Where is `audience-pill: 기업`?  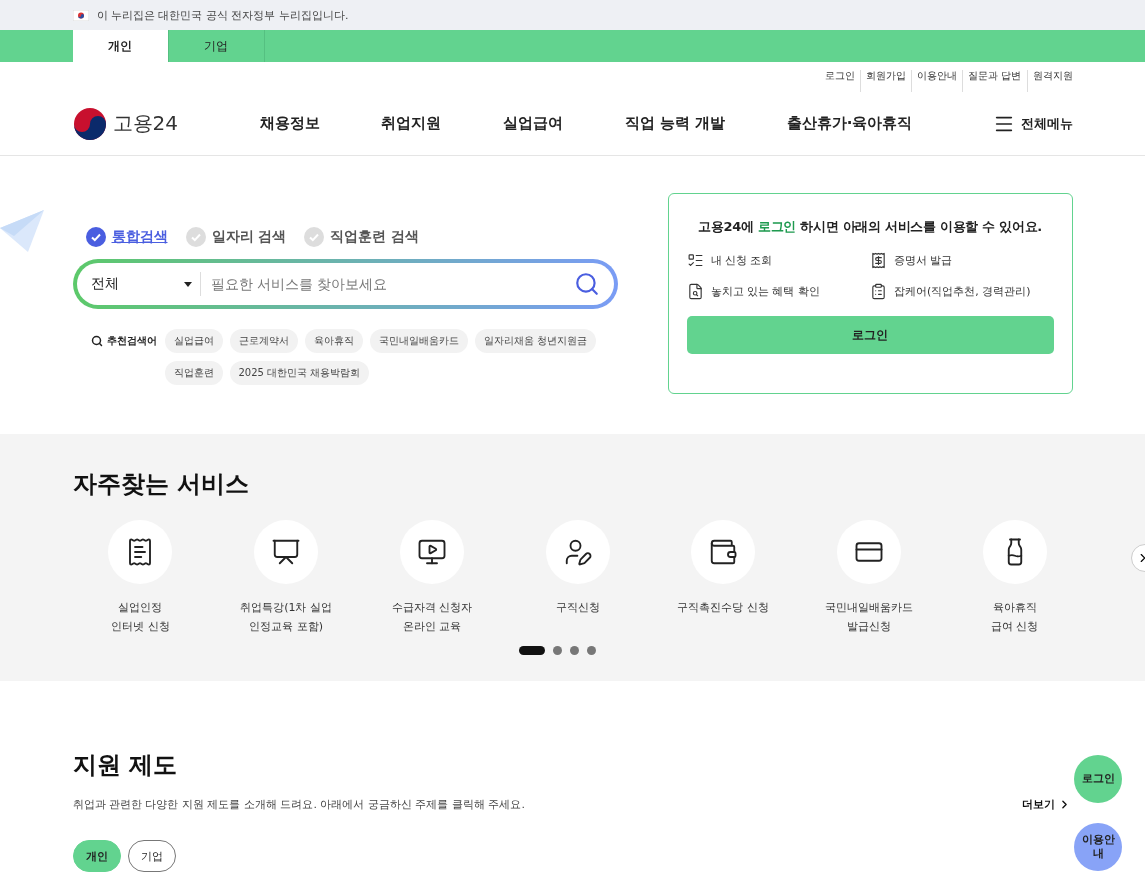
audience-pill: 기업 is located at coordinates (151, 856).